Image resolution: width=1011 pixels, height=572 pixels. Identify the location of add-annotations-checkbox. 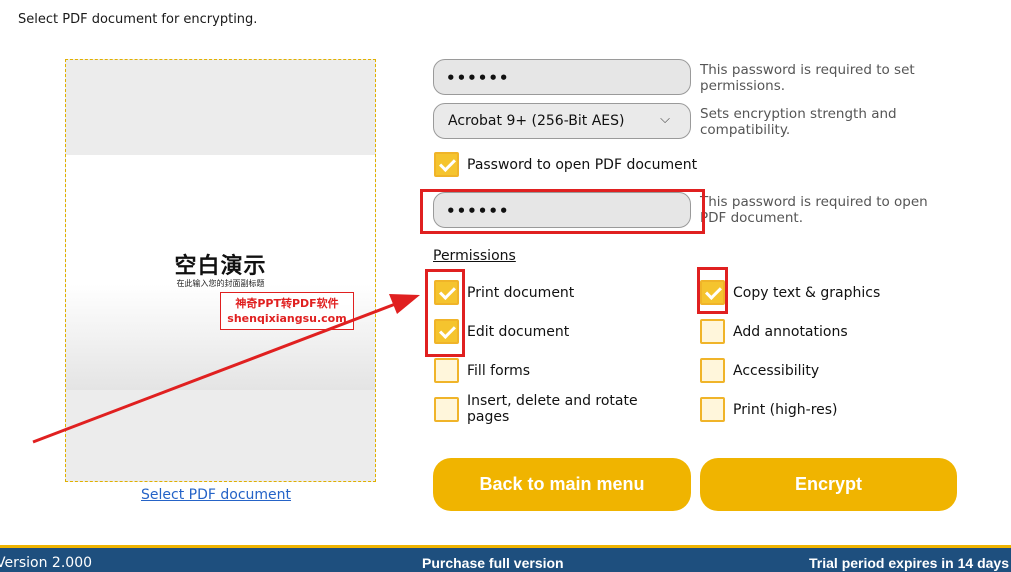
(712, 331).